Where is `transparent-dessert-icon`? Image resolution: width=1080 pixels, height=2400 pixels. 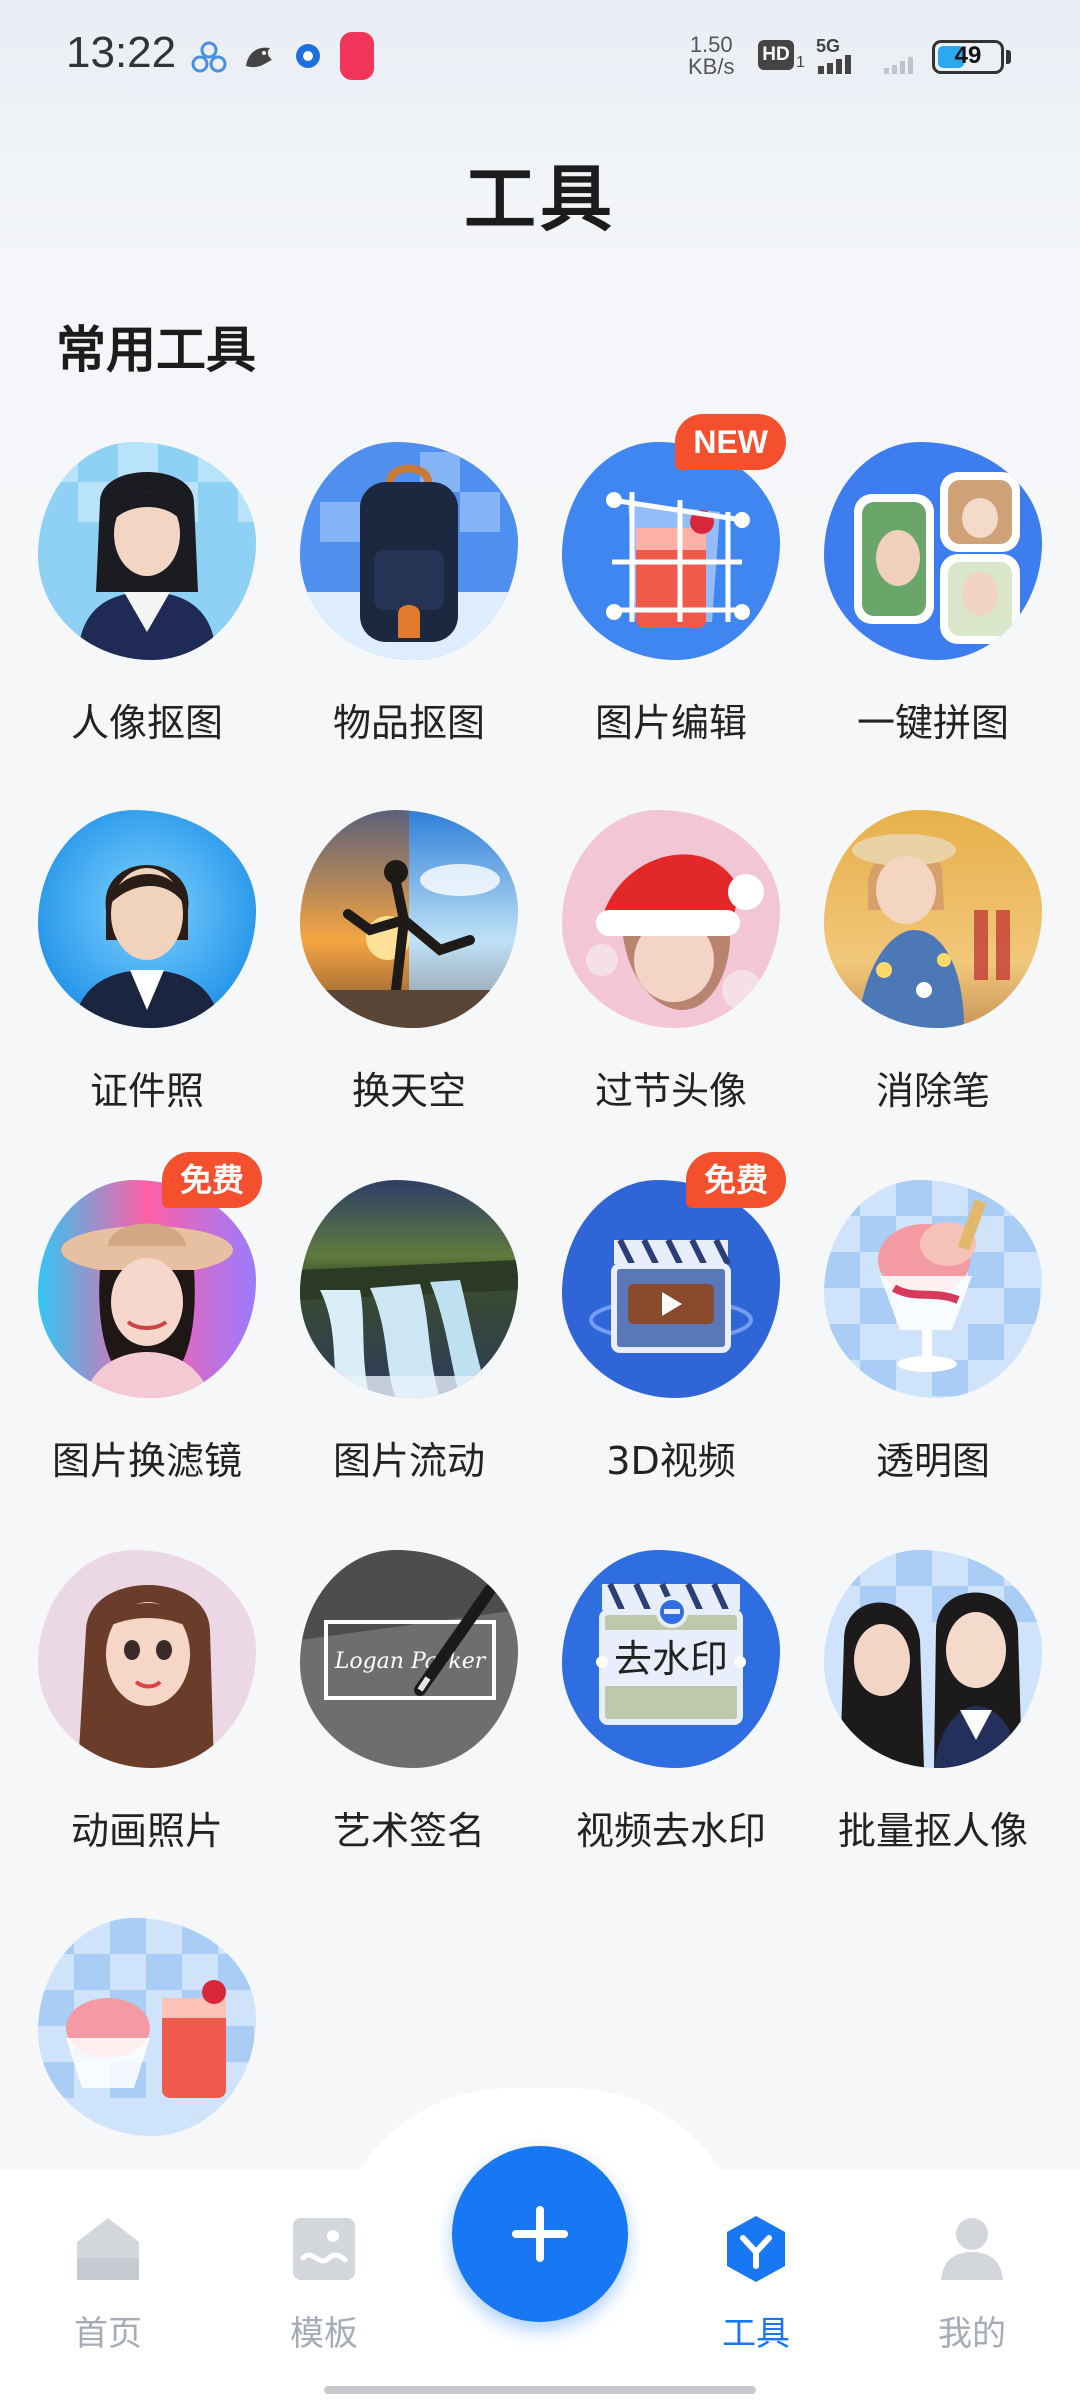
transparent-dessert-icon is located at coordinates (147, 2027).